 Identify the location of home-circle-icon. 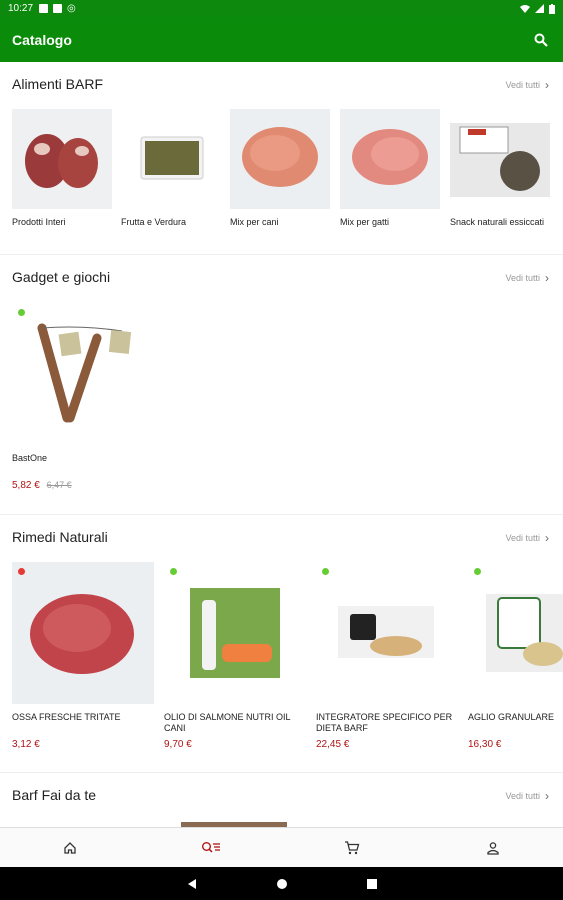
(282, 884).